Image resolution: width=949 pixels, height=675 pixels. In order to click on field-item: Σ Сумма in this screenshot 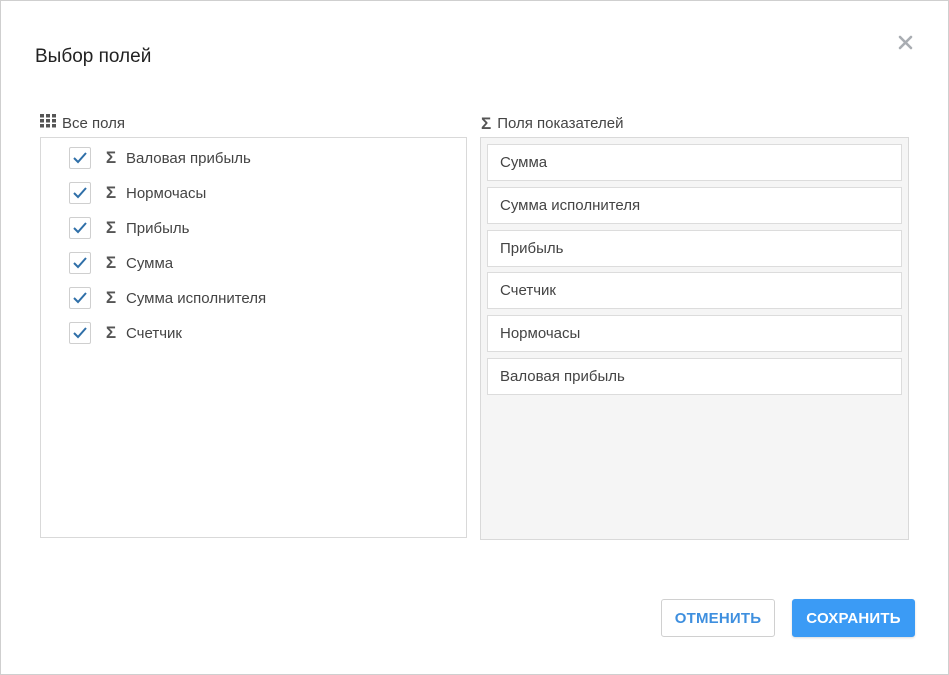, I will do `click(121, 263)`.